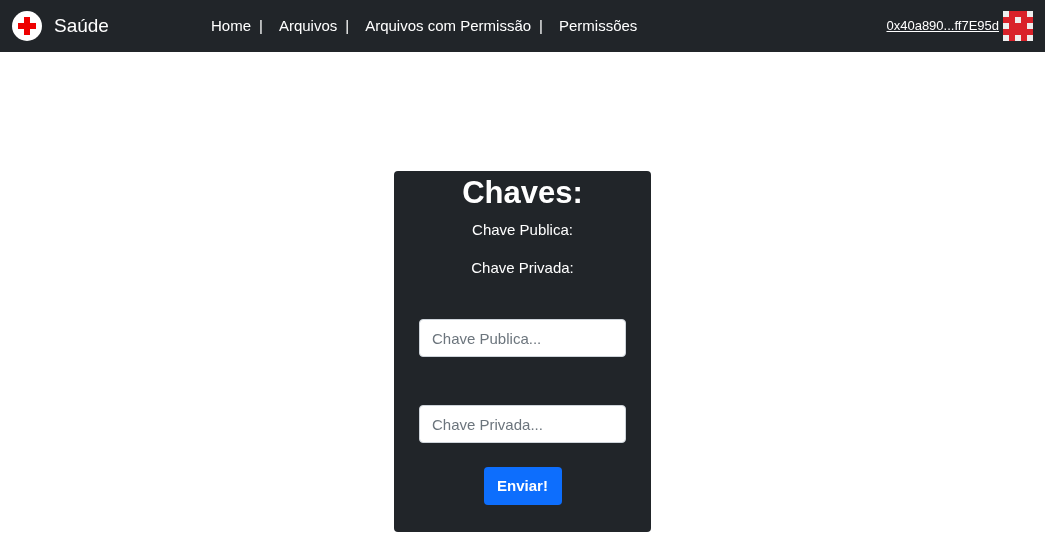  I want to click on key-label: Chave Privada:, so click(522, 268).